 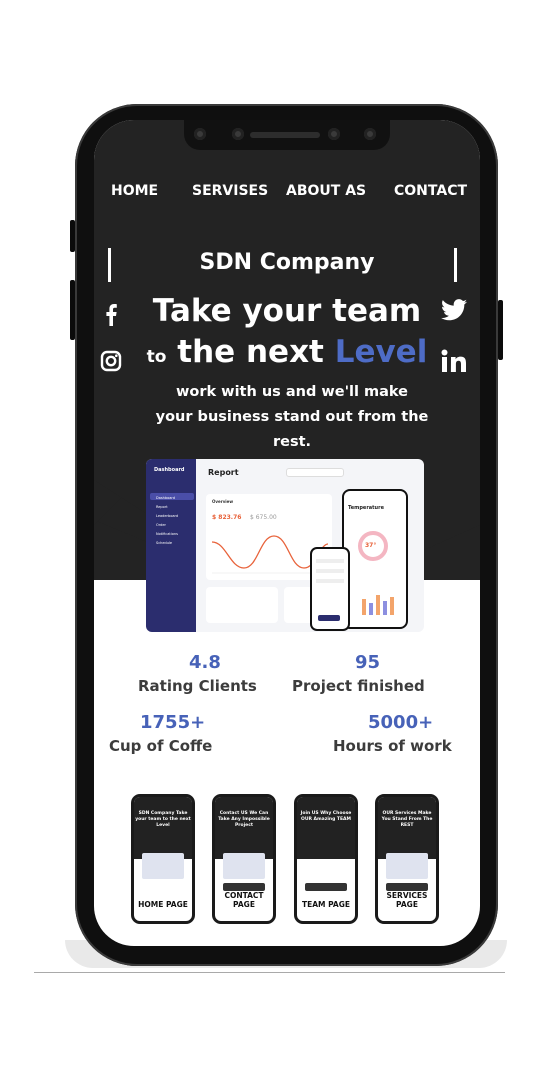 What do you see at coordinates (164, 543) in the screenshot?
I see `mockup-sidebar-item: Schedule` at bounding box center [164, 543].